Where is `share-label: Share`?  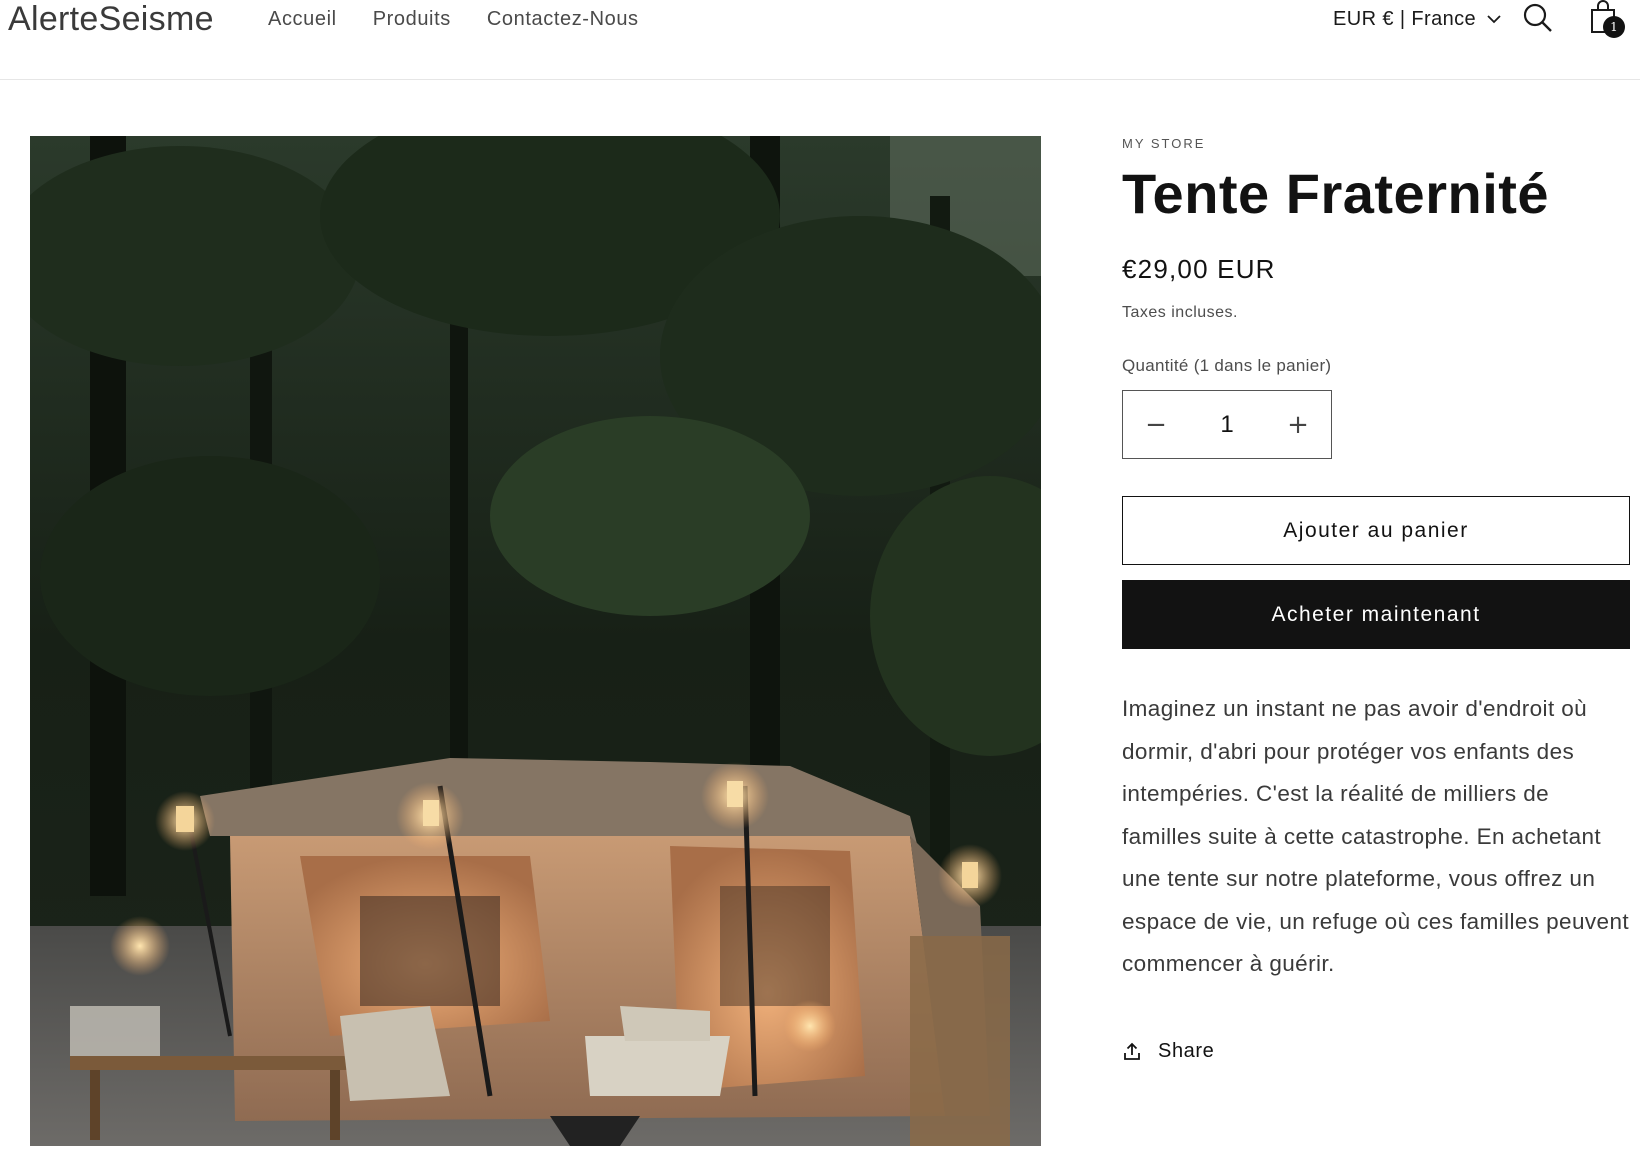
share-label: Share is located at coordinates (1186, 1051).